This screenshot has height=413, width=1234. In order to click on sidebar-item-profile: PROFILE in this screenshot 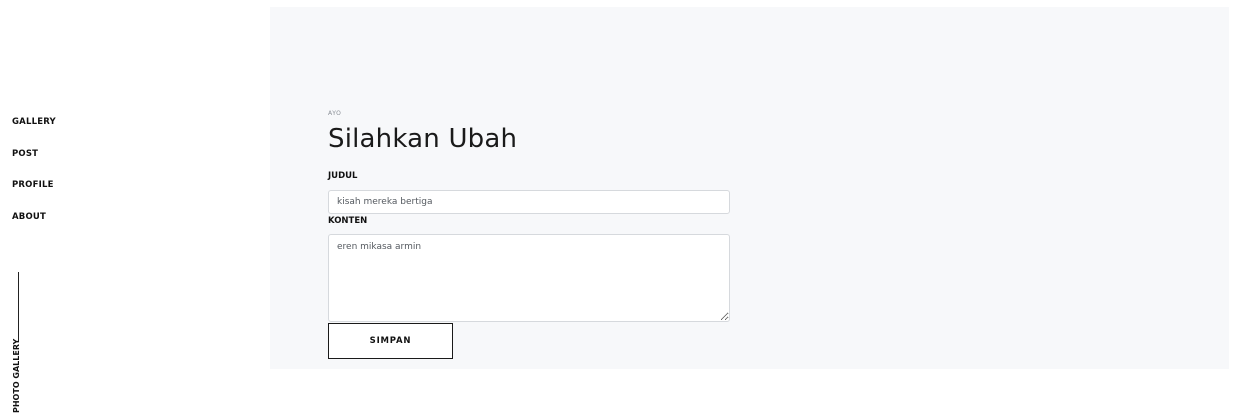, I will do `click(34, 185)`.